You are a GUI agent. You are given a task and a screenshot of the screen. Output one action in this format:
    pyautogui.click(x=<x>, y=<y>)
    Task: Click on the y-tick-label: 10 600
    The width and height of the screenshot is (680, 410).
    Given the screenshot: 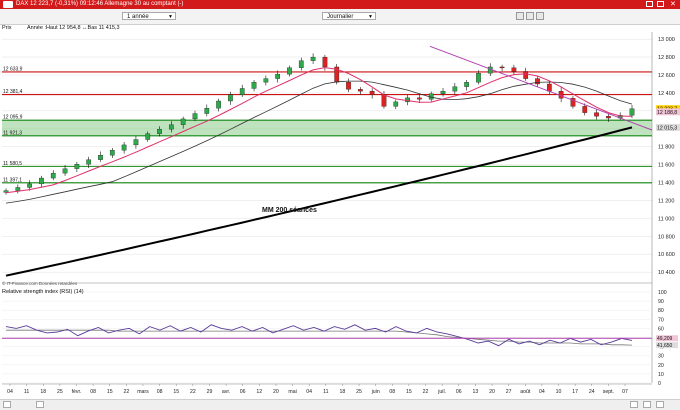 What is the action you would take?
    pyautogui.click(x=666, y=255)
    